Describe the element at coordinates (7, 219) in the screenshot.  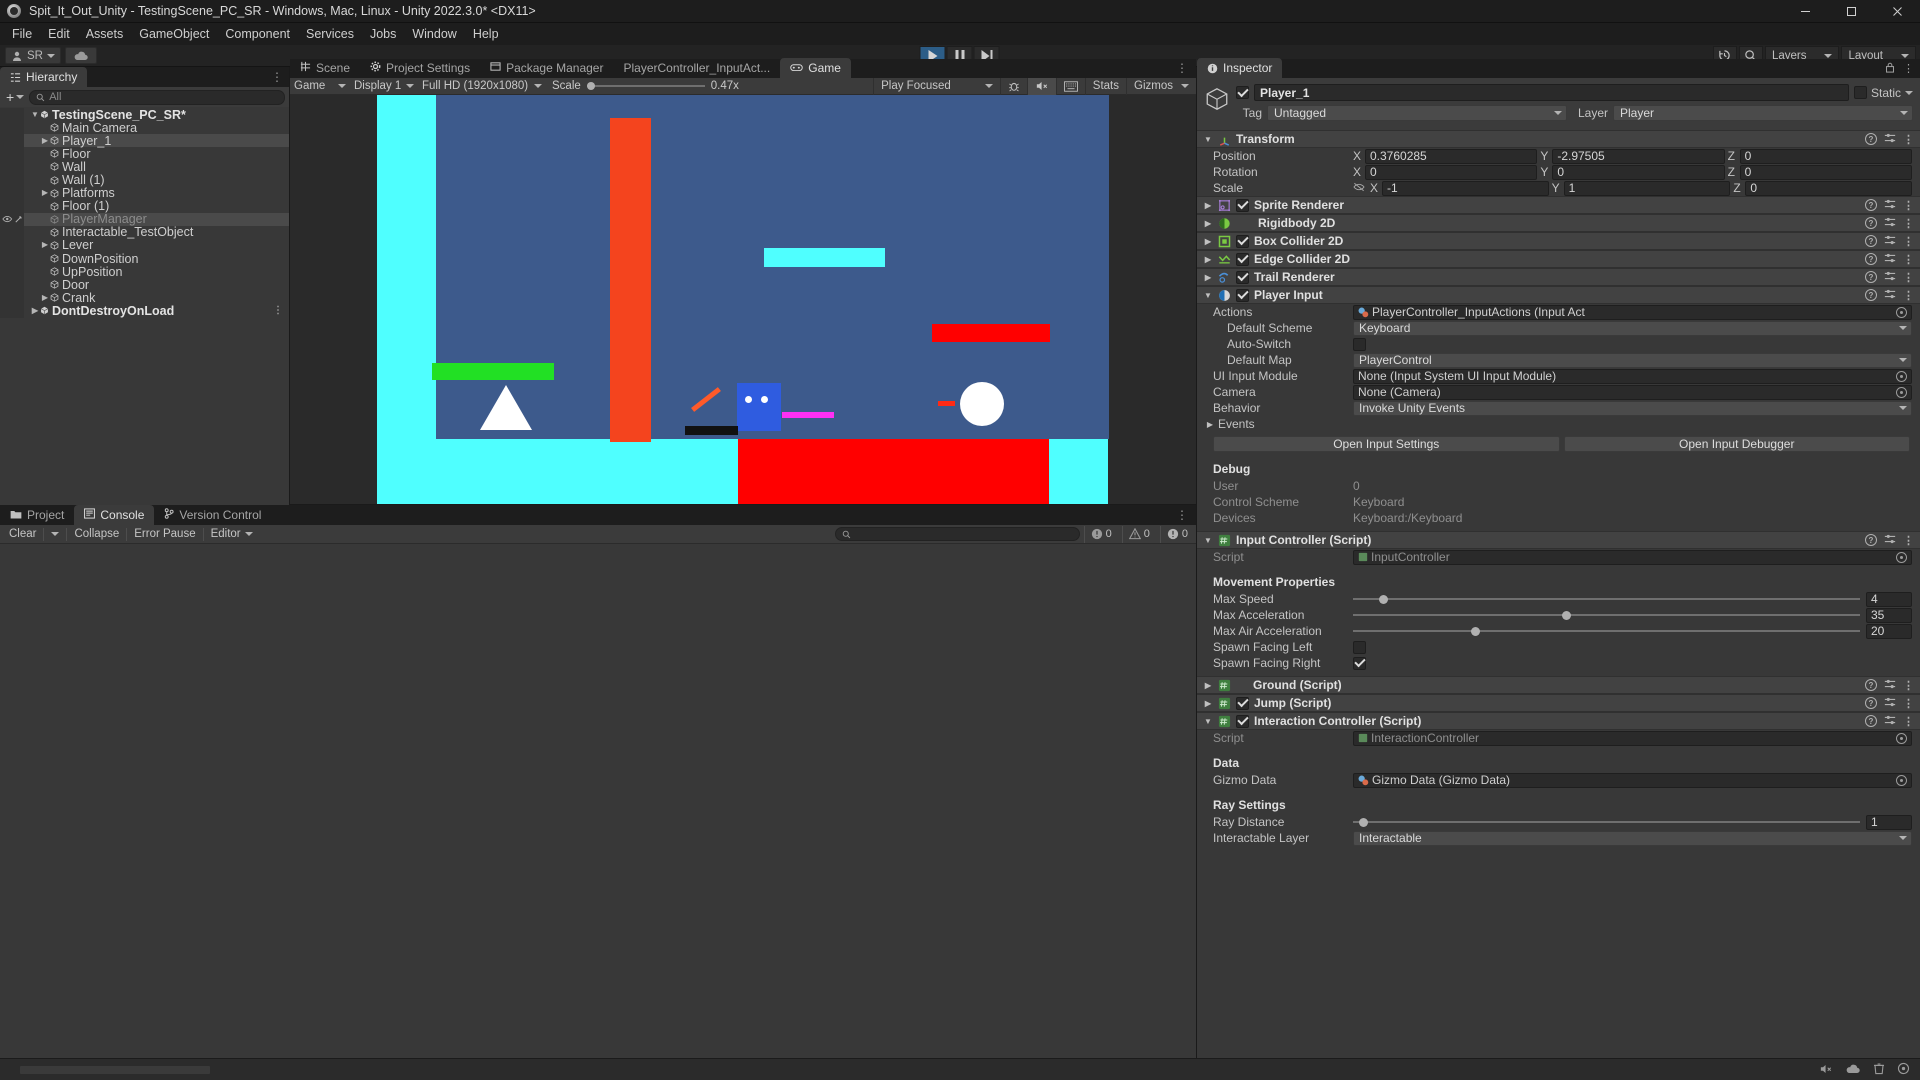
I see `visibility-icon` at that location.